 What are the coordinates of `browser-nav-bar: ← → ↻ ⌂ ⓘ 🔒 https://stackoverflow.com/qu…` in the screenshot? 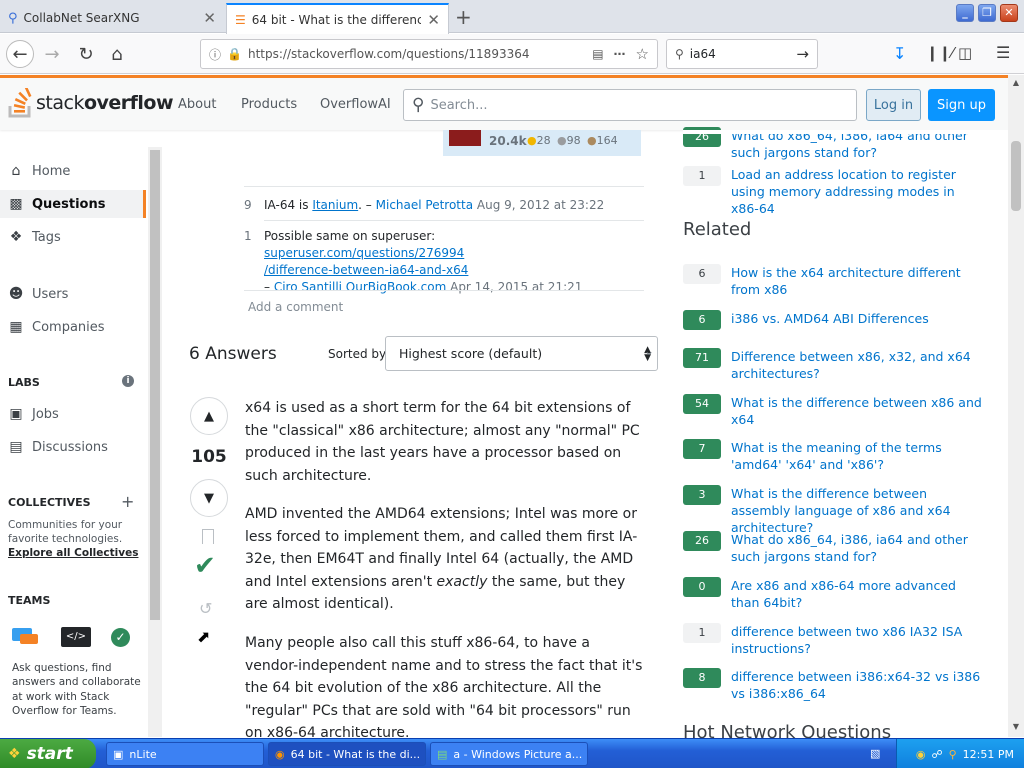 It's located at (512, 54).